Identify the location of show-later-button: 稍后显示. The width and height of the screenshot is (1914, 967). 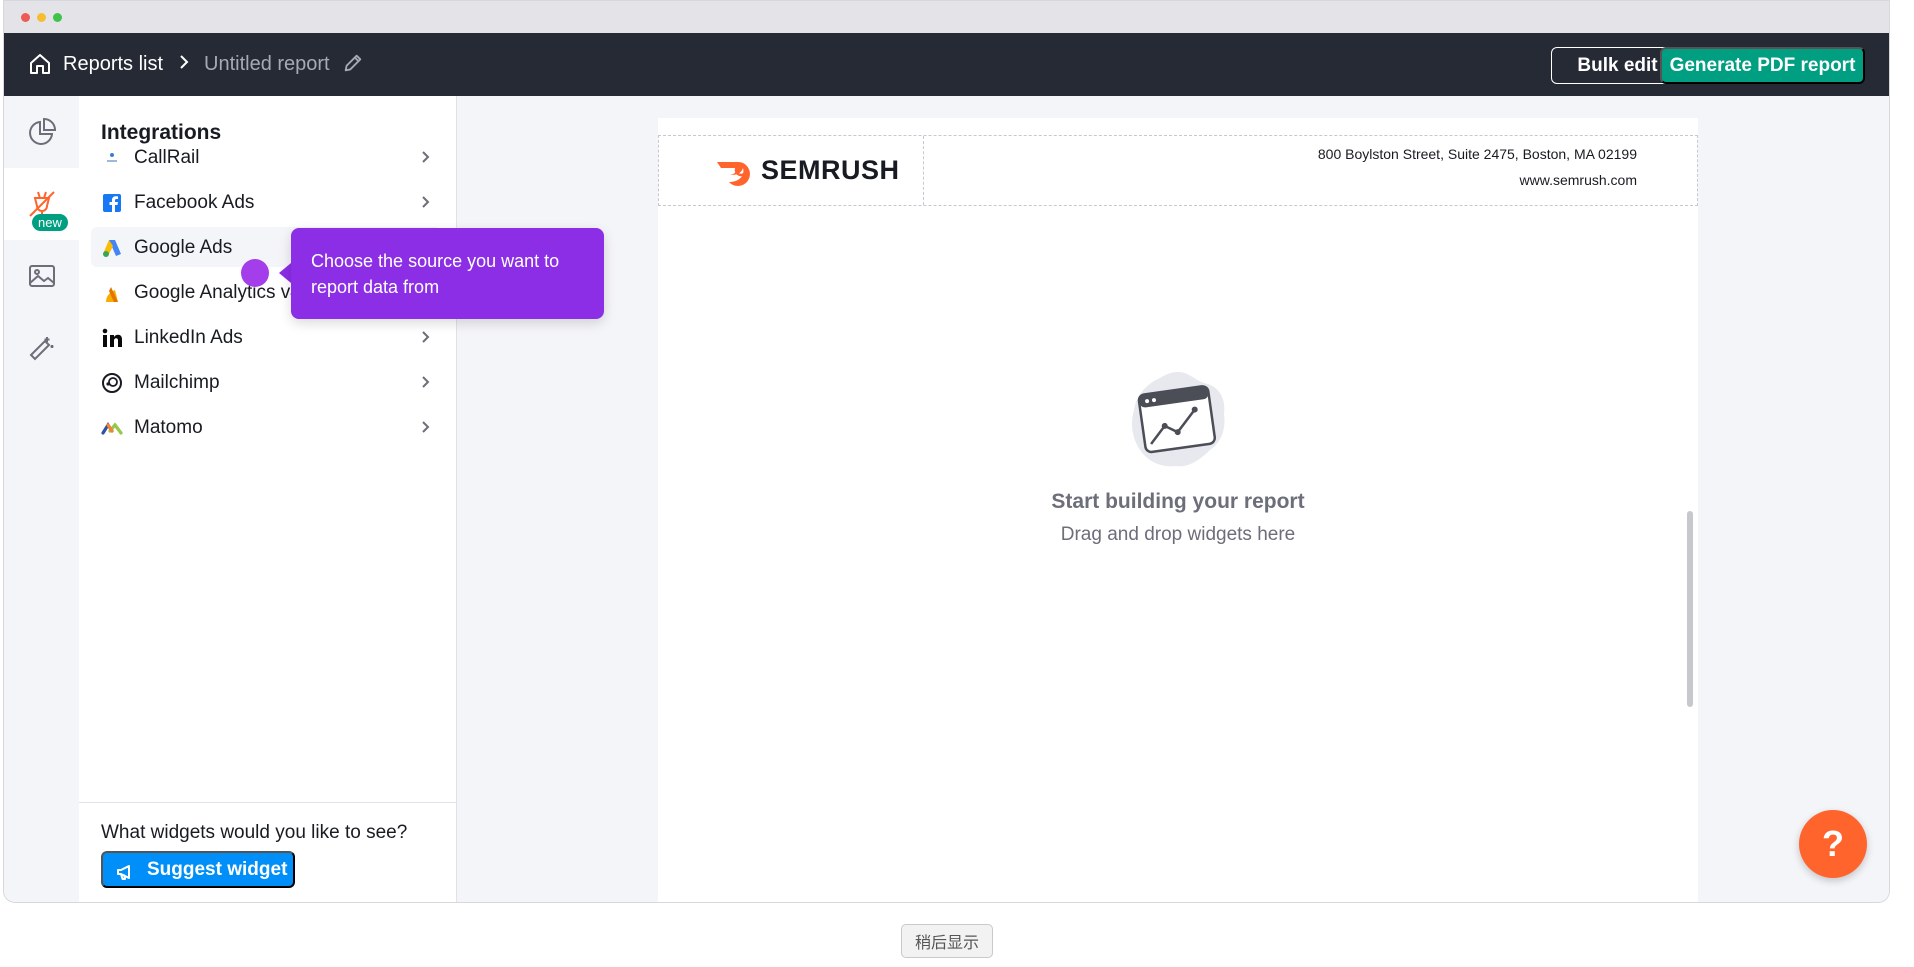
(947, 941).